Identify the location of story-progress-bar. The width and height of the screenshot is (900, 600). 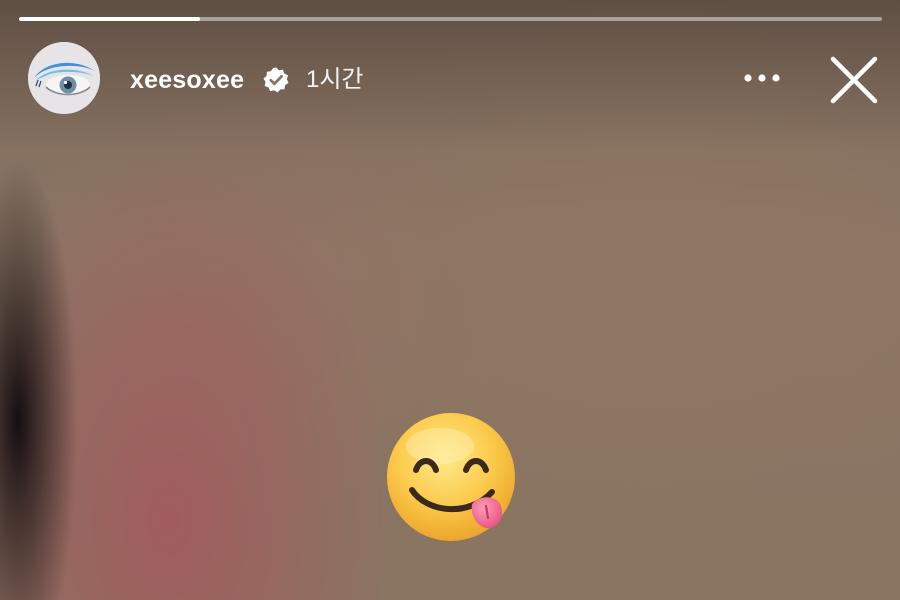
(450, 19).